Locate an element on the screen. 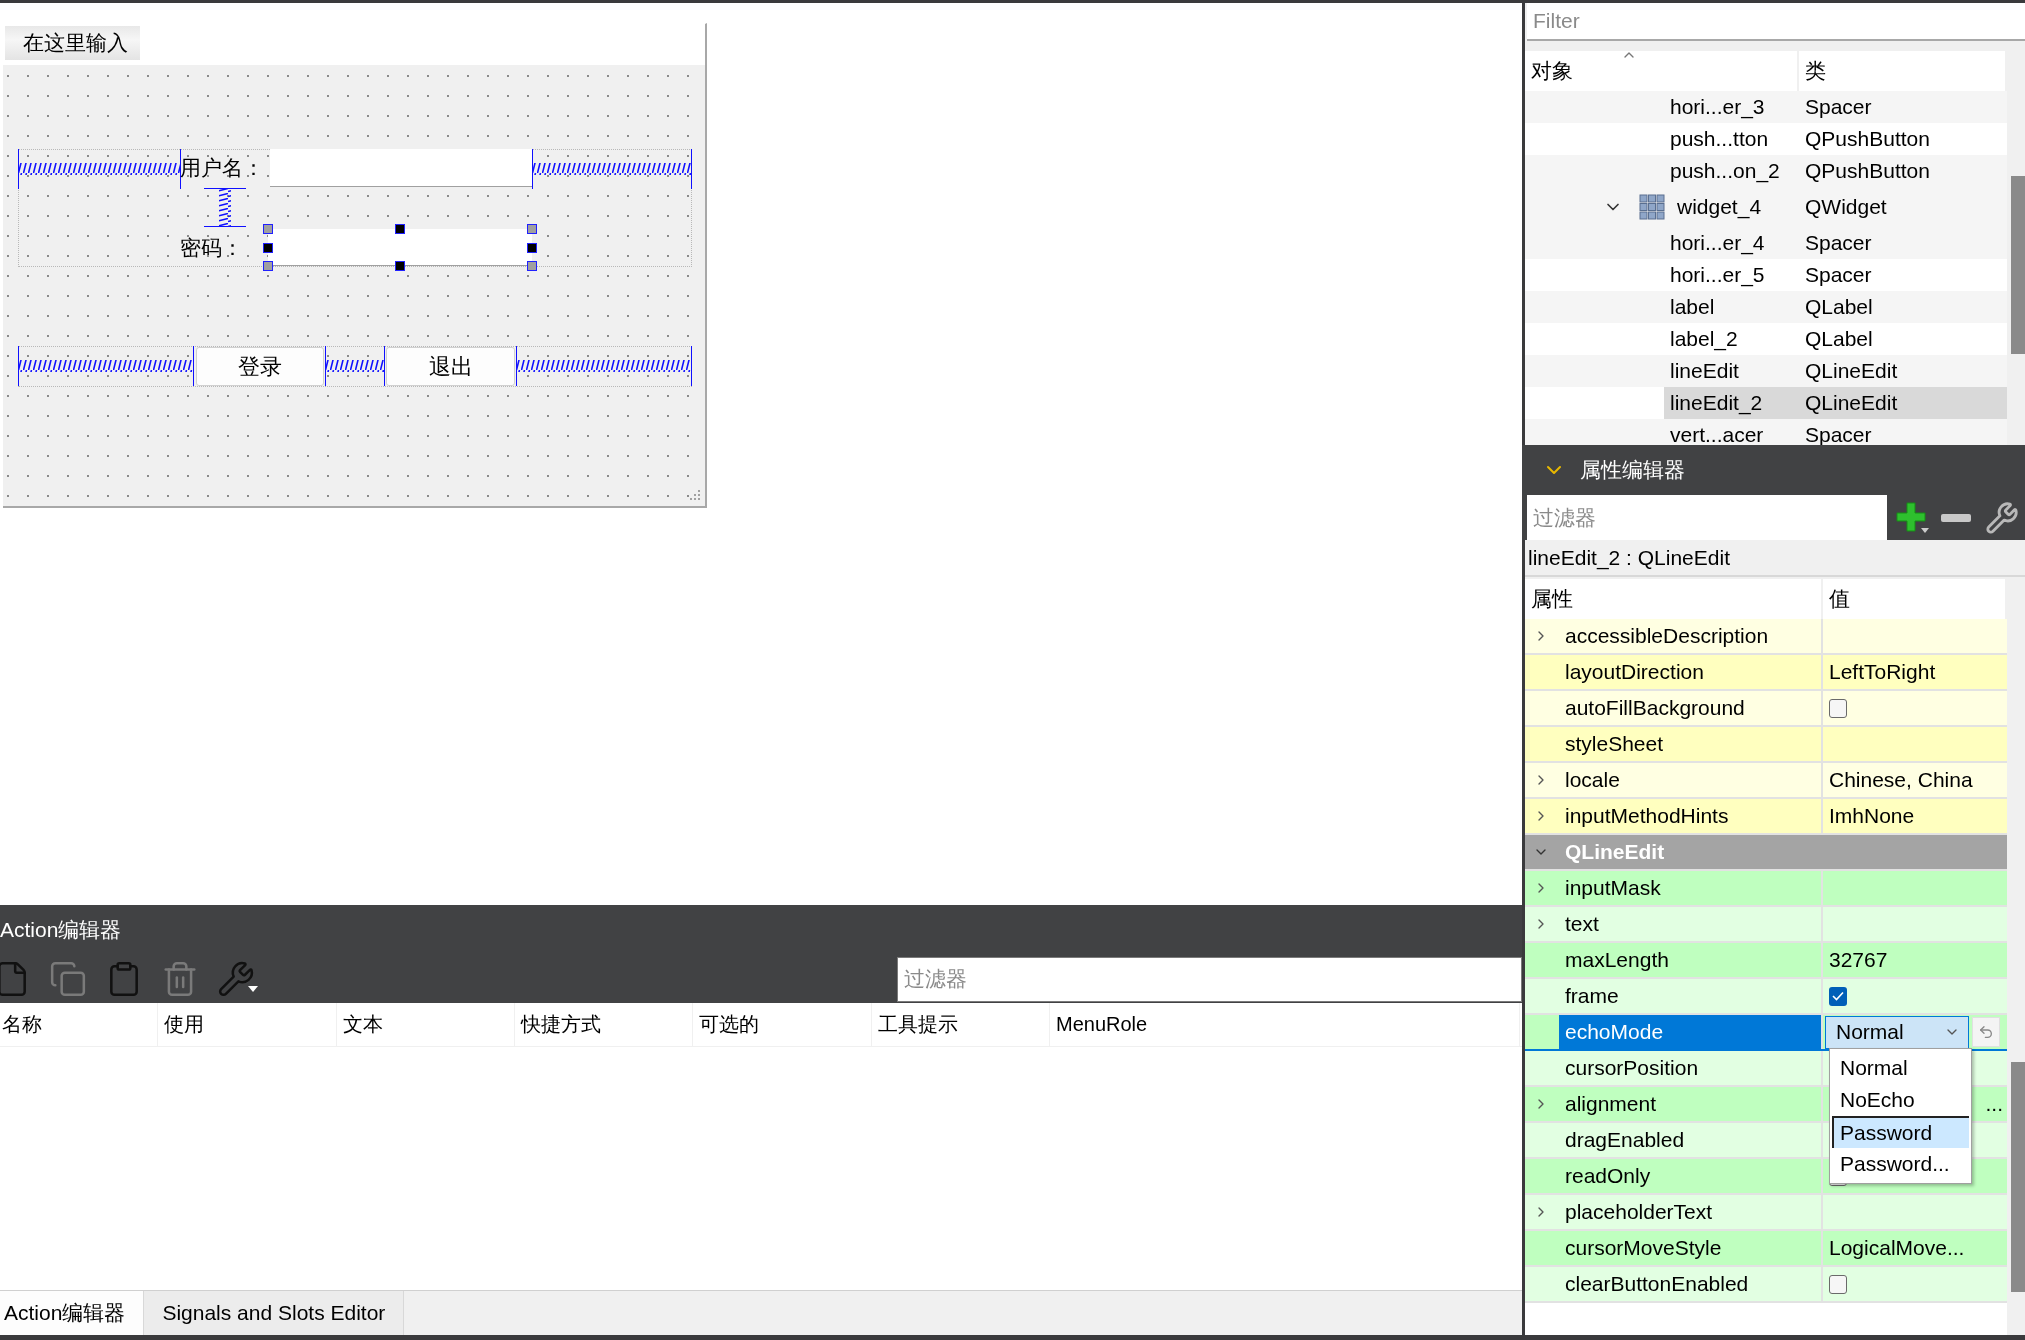 The height and width of the screenshot is (1340, 2025). group-title: QLineEdit is located at coordinates (1615, 852).